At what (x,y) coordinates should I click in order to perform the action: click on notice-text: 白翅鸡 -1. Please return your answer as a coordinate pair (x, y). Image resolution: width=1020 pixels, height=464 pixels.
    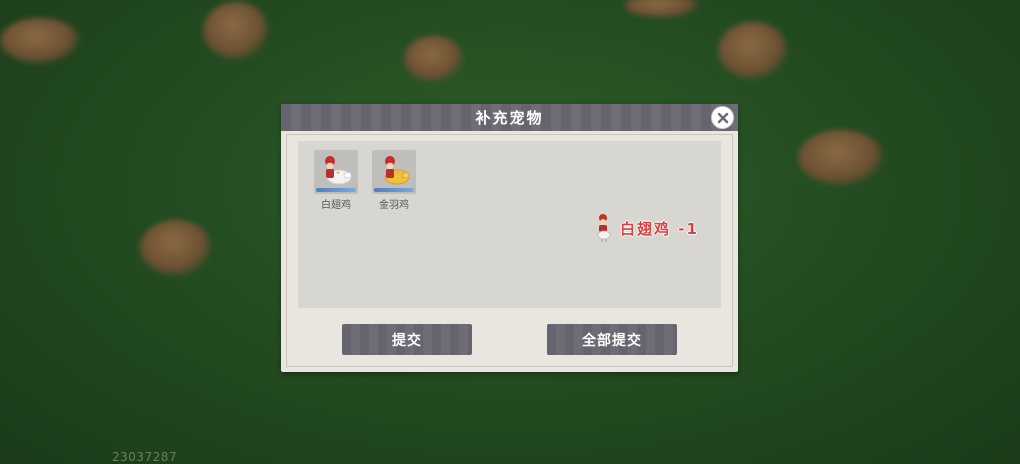
    Looking at the image, I should click on (659, 228).